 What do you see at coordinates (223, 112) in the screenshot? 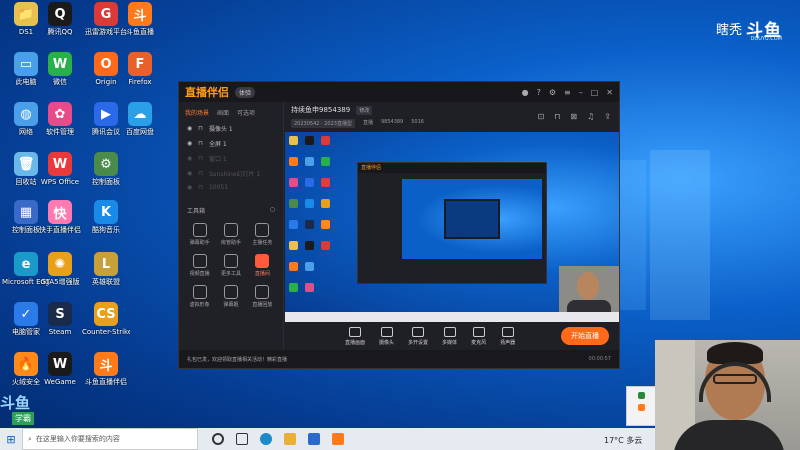
I see `sidebar-tab: 画面` at bounding box center [223, 112].